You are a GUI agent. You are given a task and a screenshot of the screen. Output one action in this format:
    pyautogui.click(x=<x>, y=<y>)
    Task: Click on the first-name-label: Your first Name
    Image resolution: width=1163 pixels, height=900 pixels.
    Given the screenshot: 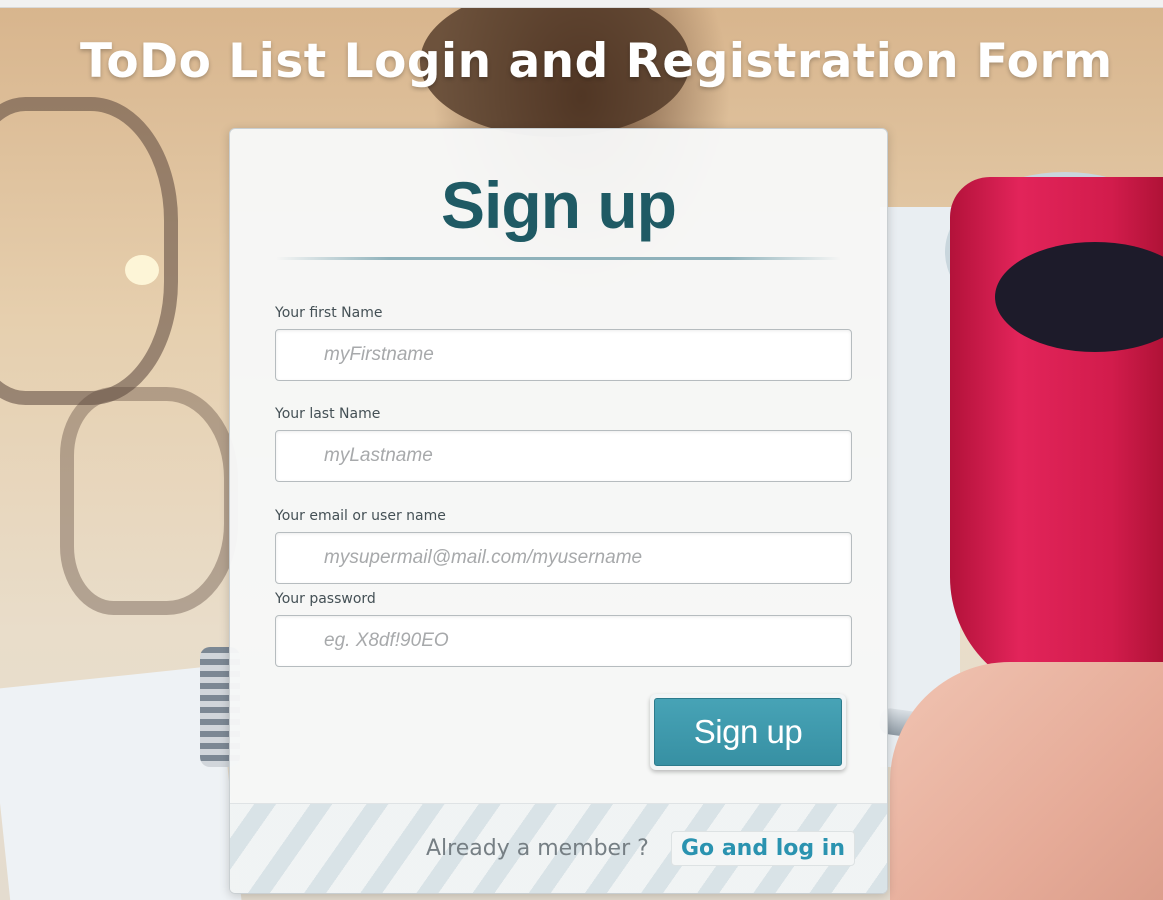 What is the action you would take?
    pyautogui.click(x=329, y=313)
    